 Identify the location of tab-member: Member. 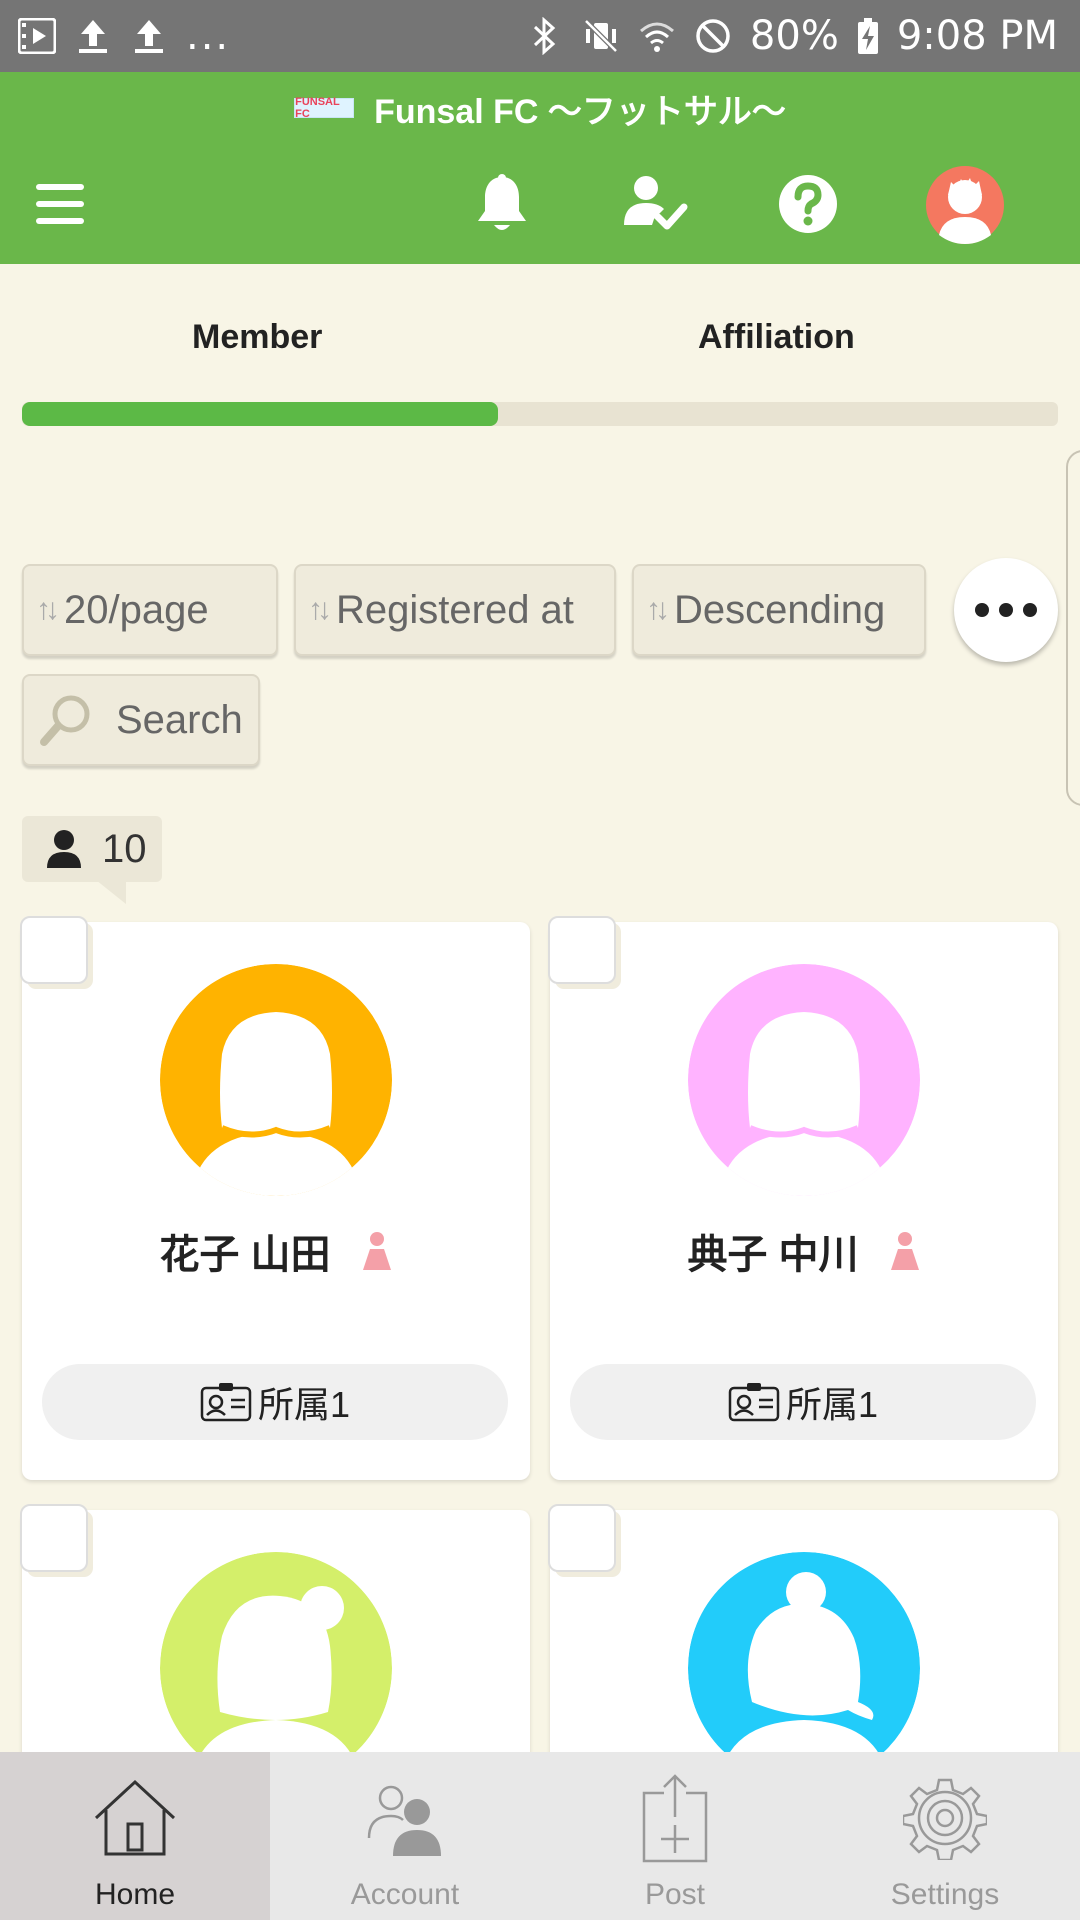
(257, 337).